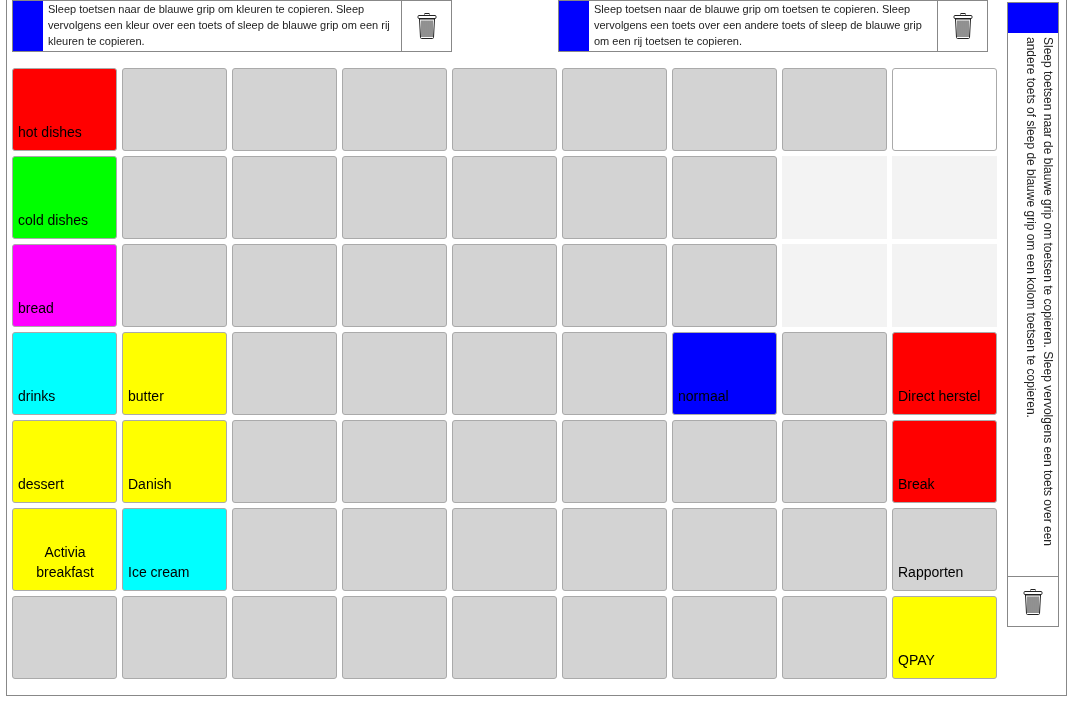 The image size is (1073, 703). Describe the element at coordinates (758, 25) in the screenshot. I see `instruction-text: Sleep toetsen naar de blauwe grip om toetsen te copieren. Sleep vervolgens een toets over een andere toets of sleep de blauwe grip om een rij toetsen te copieren.` at that location.